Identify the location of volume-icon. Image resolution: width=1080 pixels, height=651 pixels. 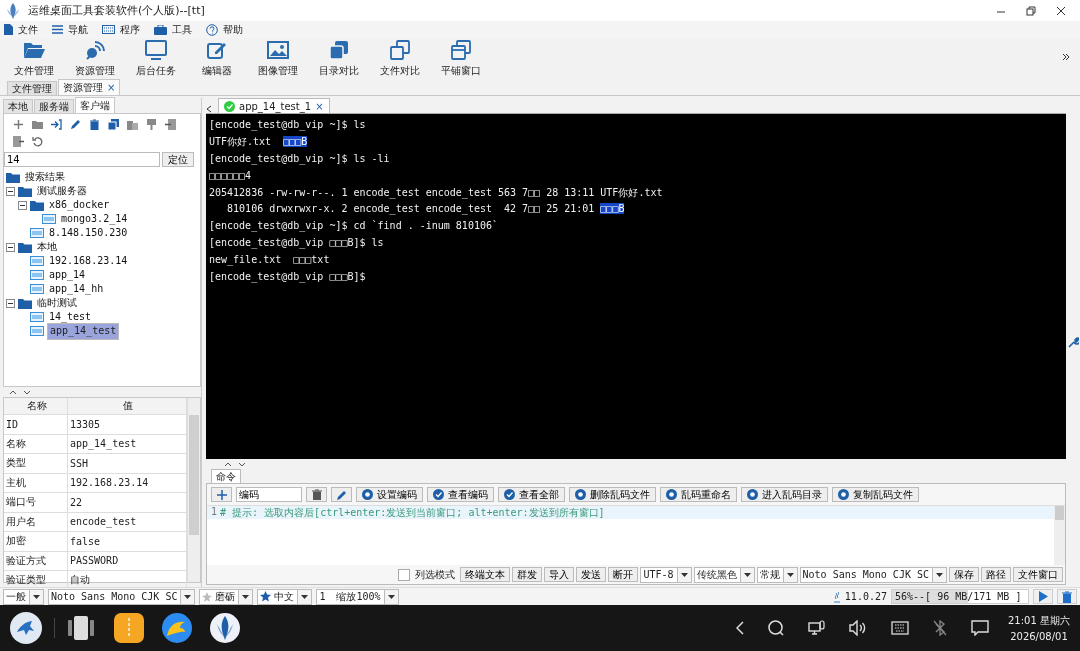
(858, 628).